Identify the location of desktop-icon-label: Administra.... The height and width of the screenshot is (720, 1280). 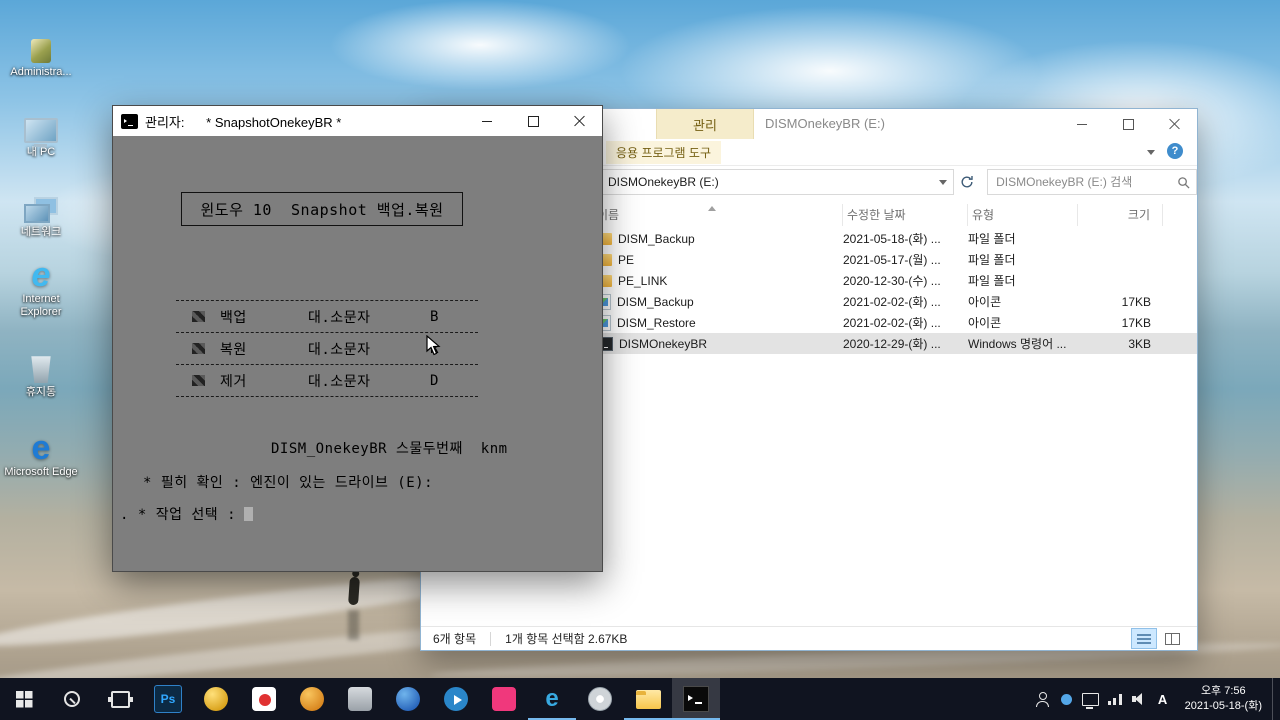
(41, 72).